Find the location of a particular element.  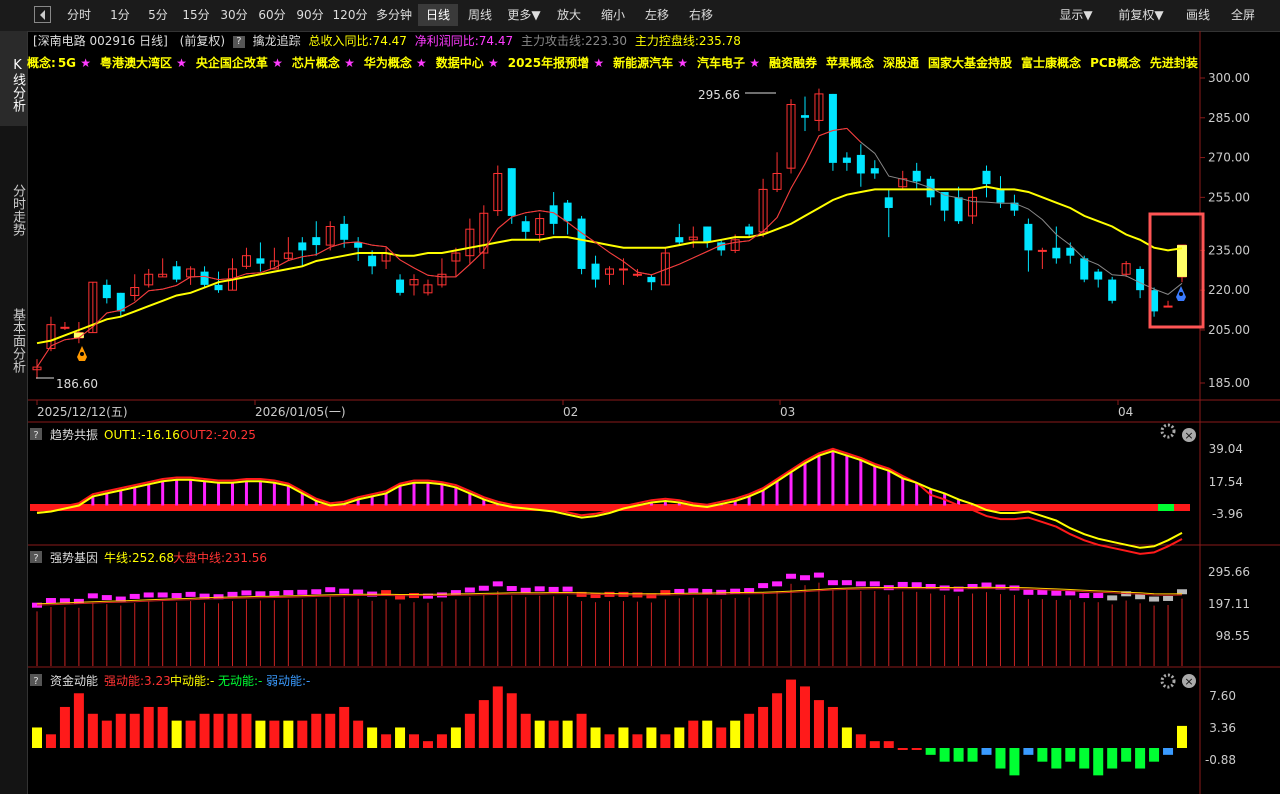

price-axis-label: 220.00 is located at coordinates (1229, 290).